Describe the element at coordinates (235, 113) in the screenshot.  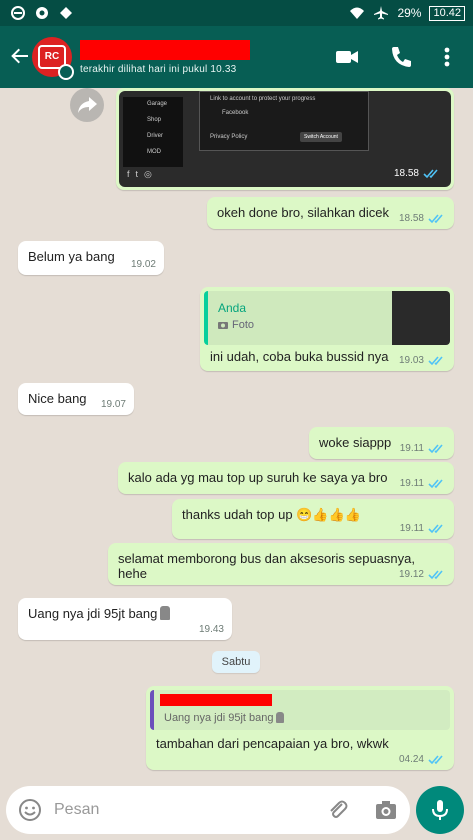
I see `facebook-label: Facebook` at that location.